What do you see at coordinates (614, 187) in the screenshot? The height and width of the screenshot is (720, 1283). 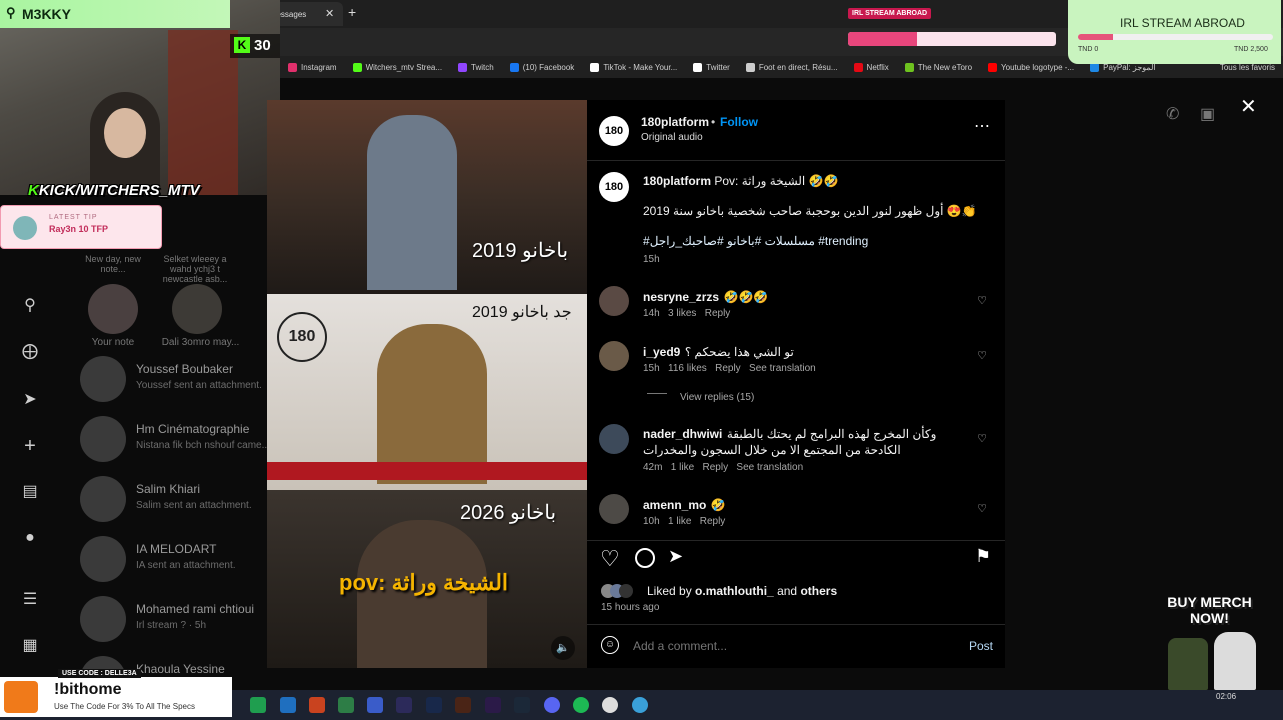 I see `caption-avatar: 180` at bounding box center [614, 187].